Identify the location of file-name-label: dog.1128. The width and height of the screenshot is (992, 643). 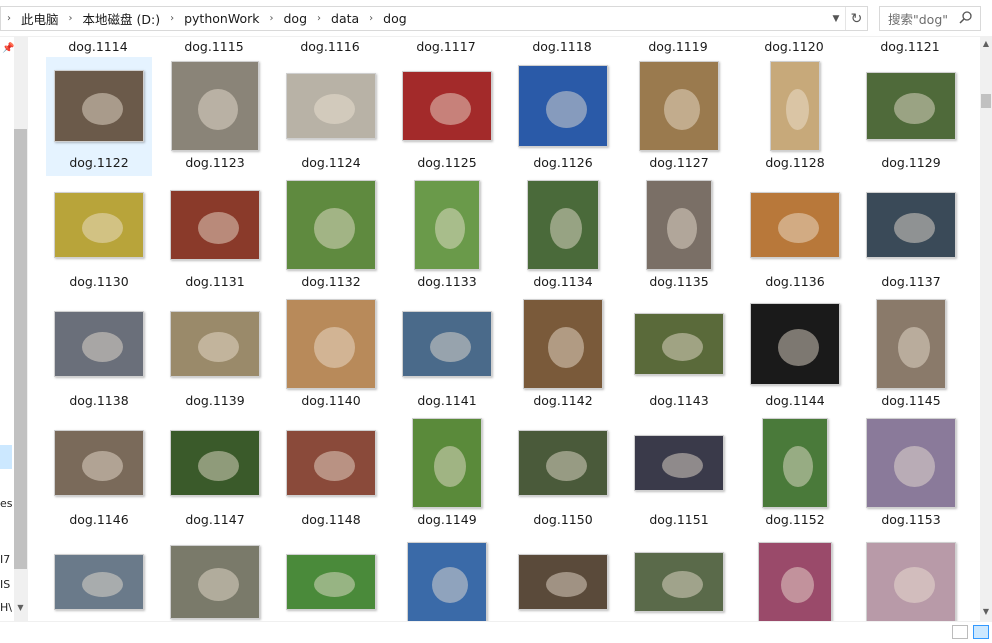
(795, 162).